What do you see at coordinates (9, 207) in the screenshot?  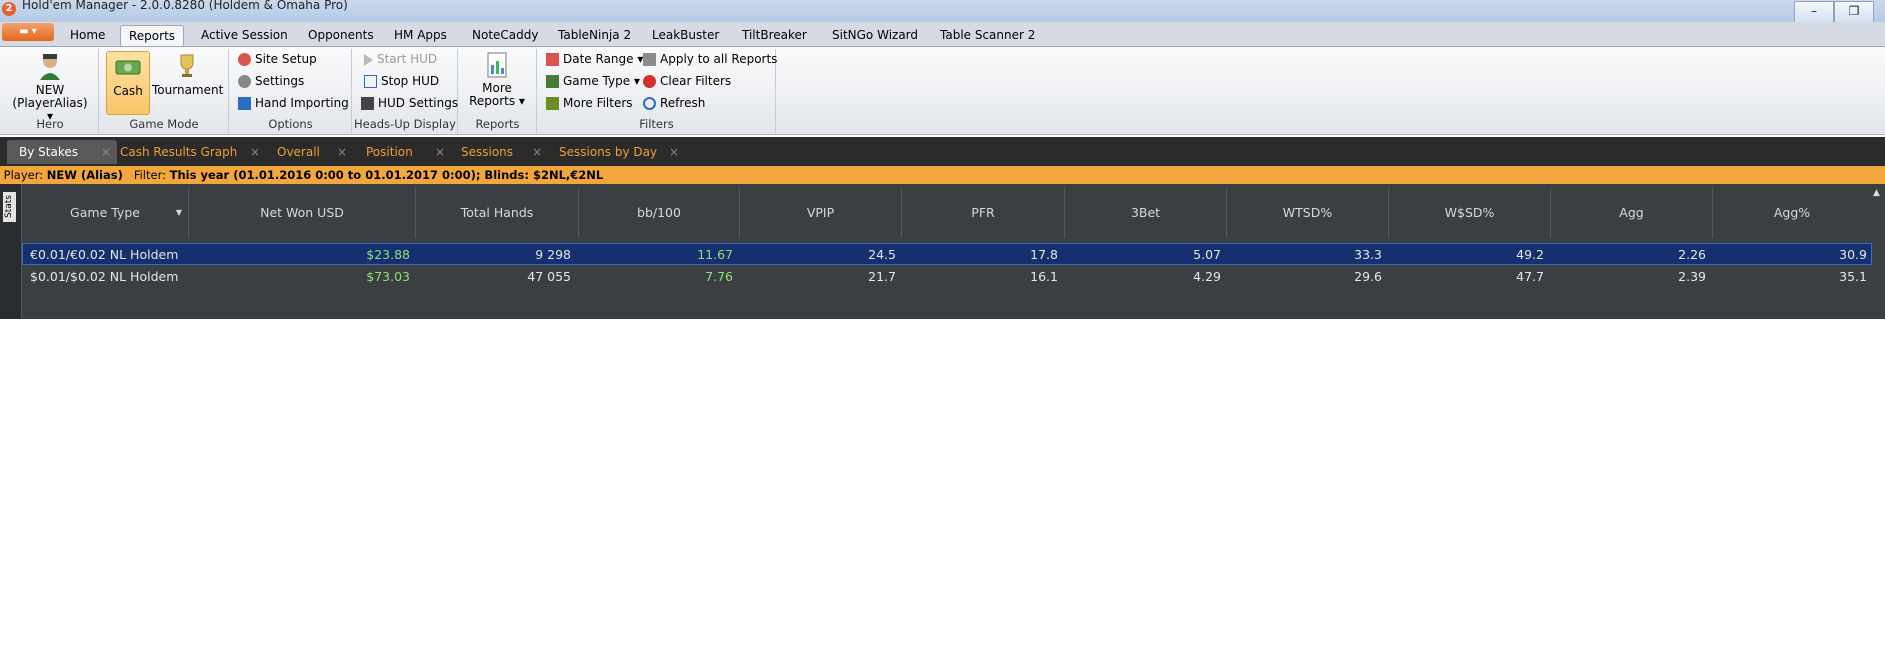 I see `stats-side-tab: Stats` at bounding box center [9, 207].